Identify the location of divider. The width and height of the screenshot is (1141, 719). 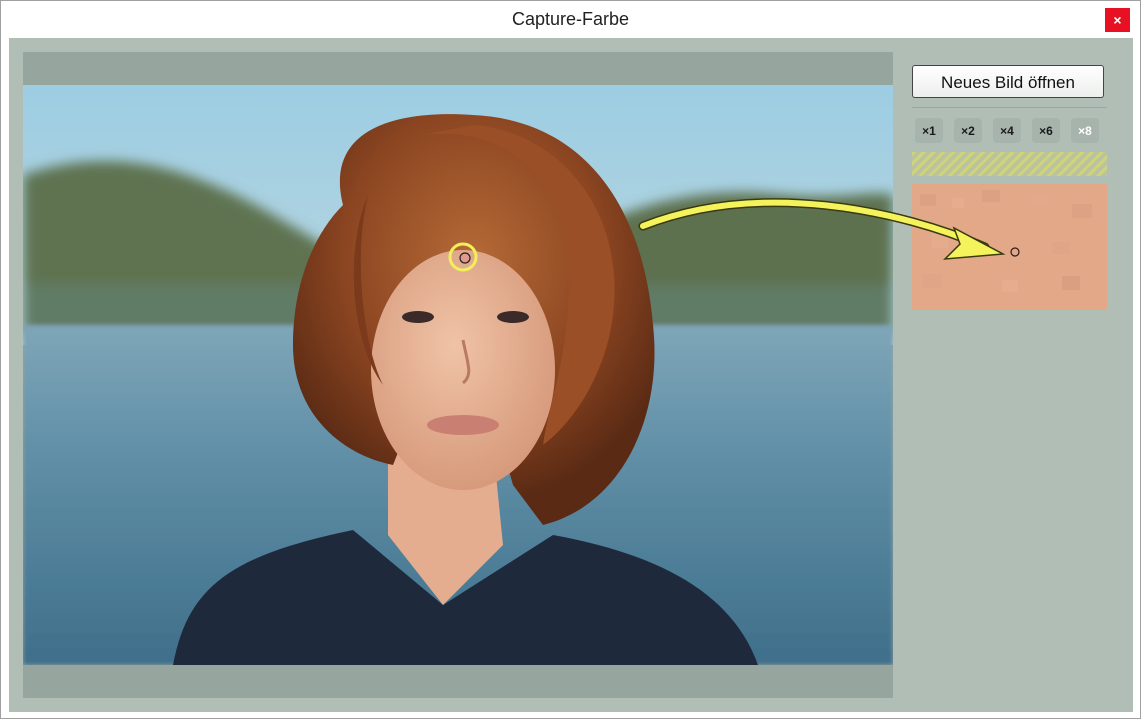
(1009, 107).